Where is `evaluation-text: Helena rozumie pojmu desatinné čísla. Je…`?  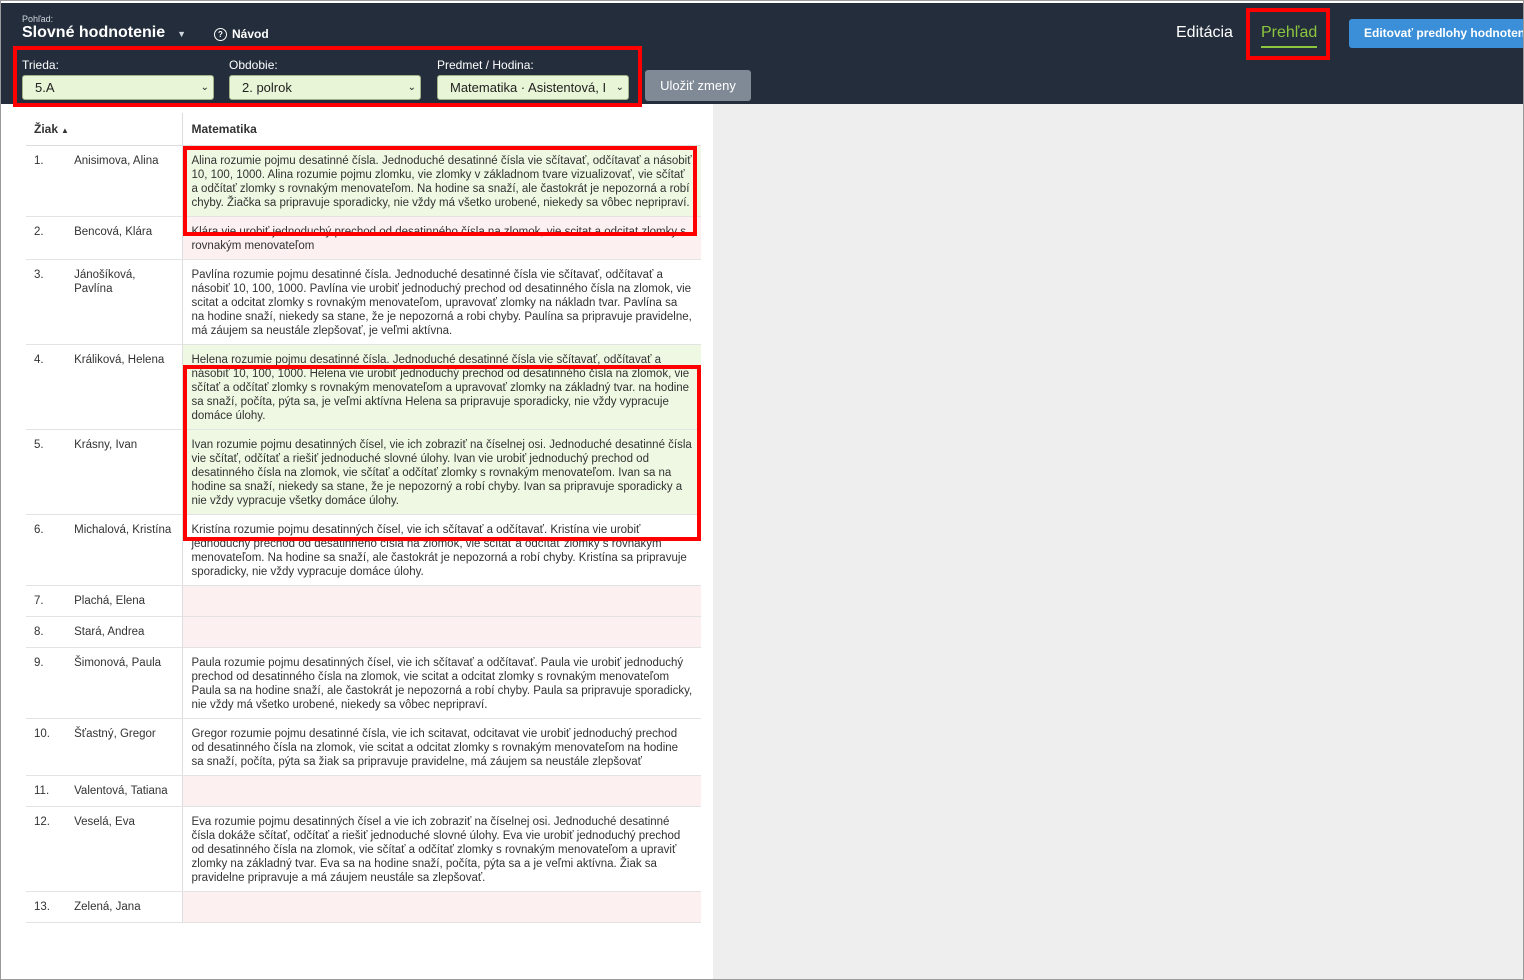 evaluation-text: Helena rozumie pojmu desatinné čísla. Je… is located at coordinates (441, 387).